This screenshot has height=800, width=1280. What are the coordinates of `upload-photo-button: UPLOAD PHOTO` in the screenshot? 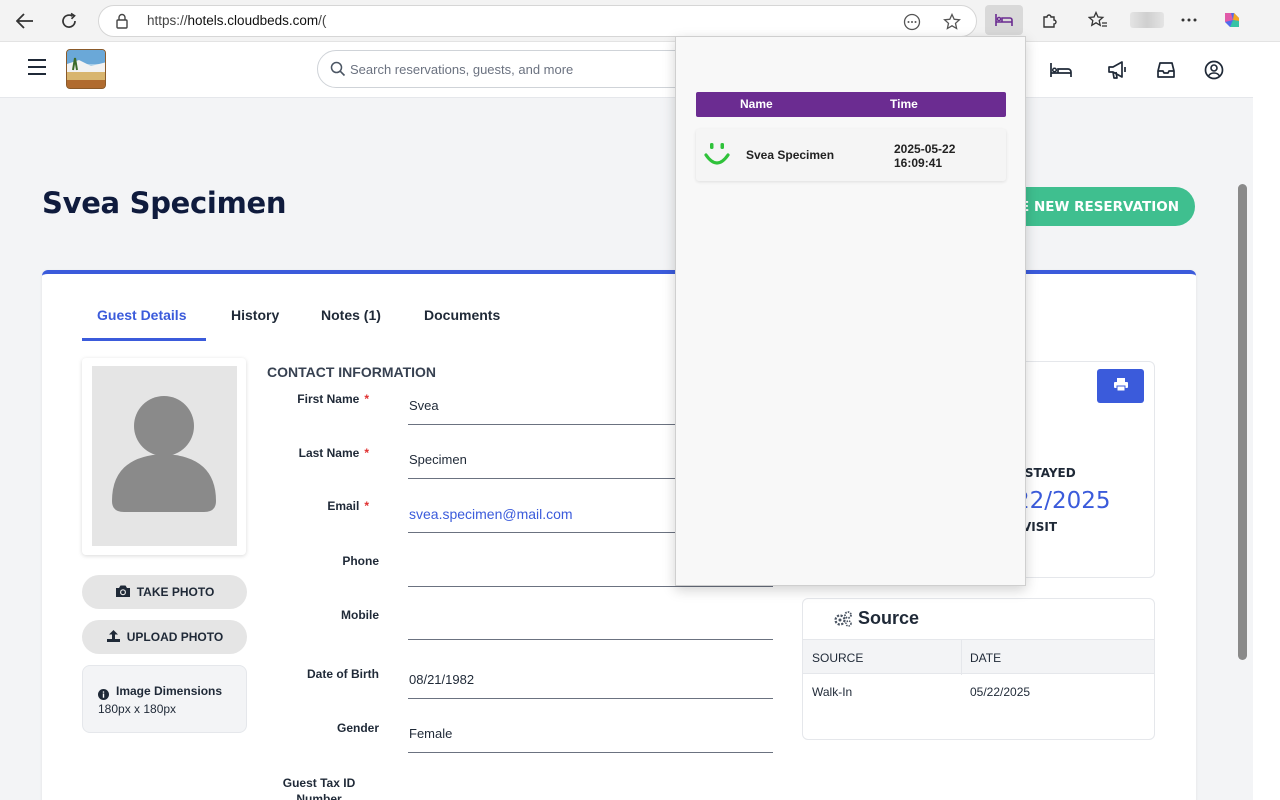 It's located at (164, 637).